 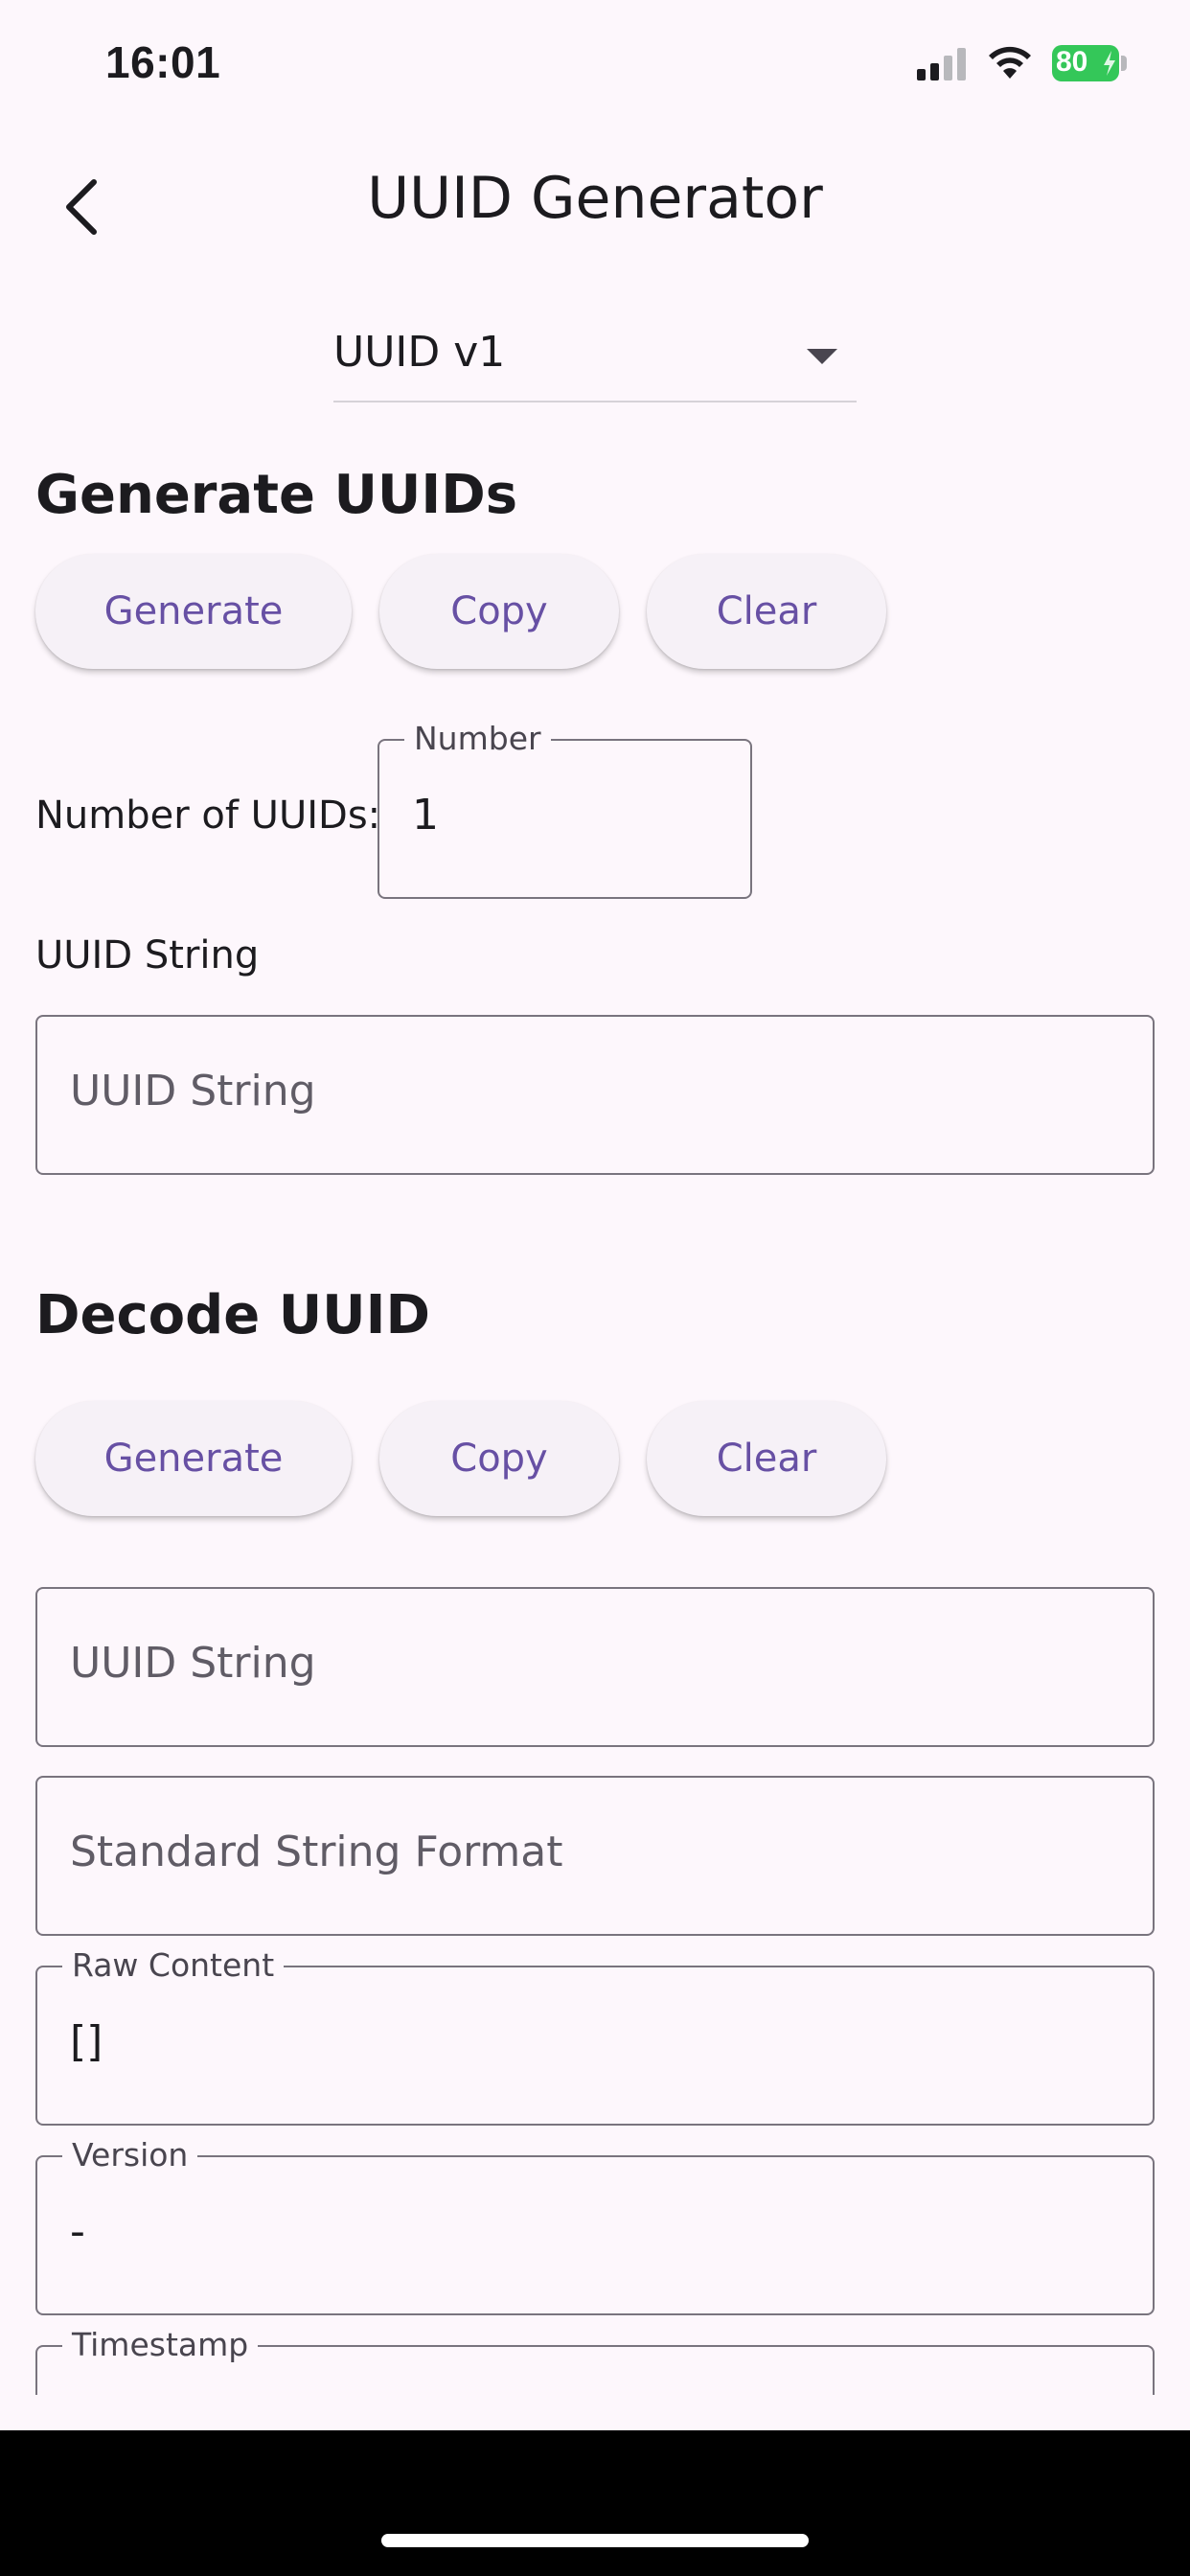 I want to click on decode-uuid-string-field: UUID String, so click(x=595, y=1667).